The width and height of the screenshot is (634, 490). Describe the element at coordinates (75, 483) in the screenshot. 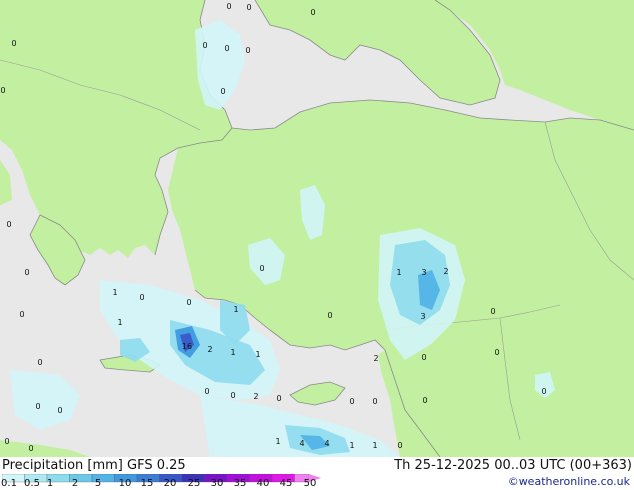

I see `legend-tick-label: 2` at that location.